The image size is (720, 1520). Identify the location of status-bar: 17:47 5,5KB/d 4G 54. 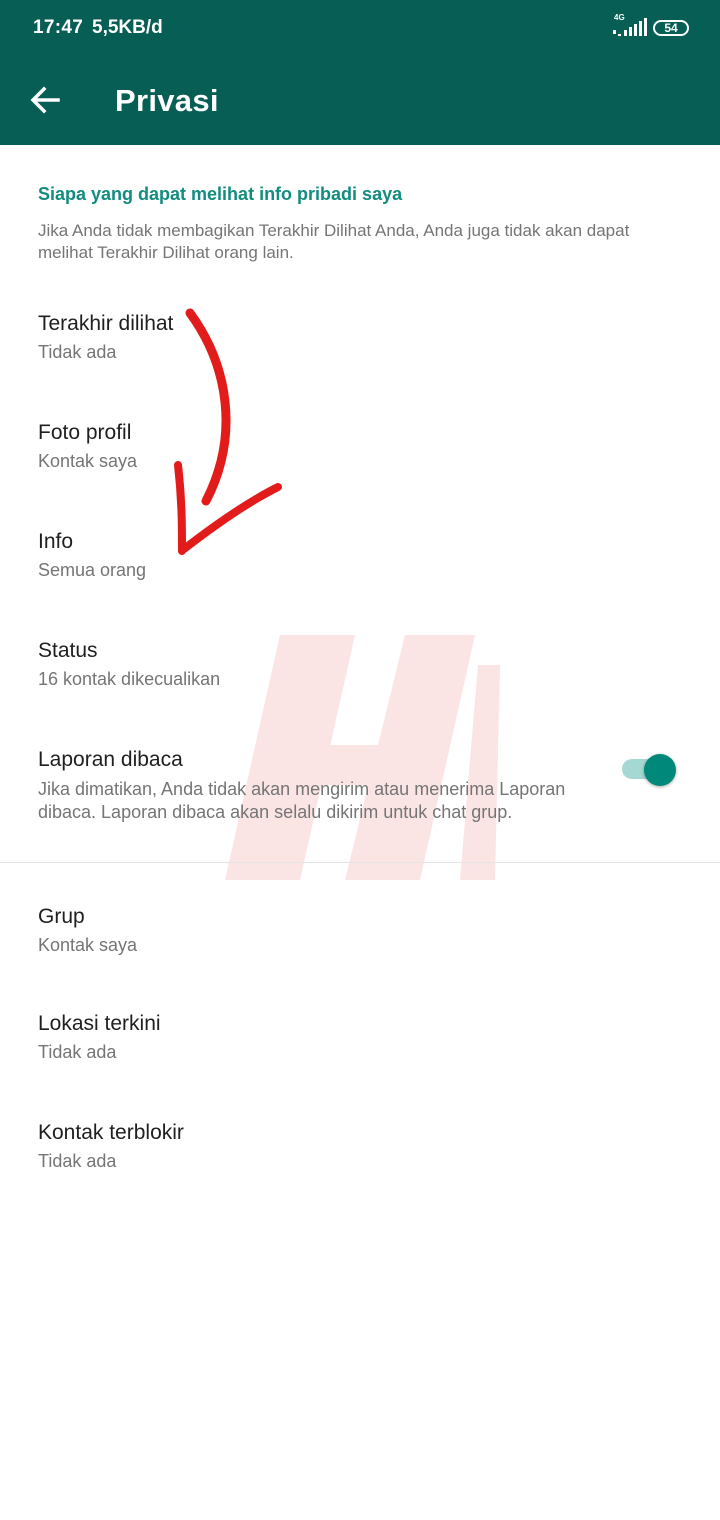
(360, 27).